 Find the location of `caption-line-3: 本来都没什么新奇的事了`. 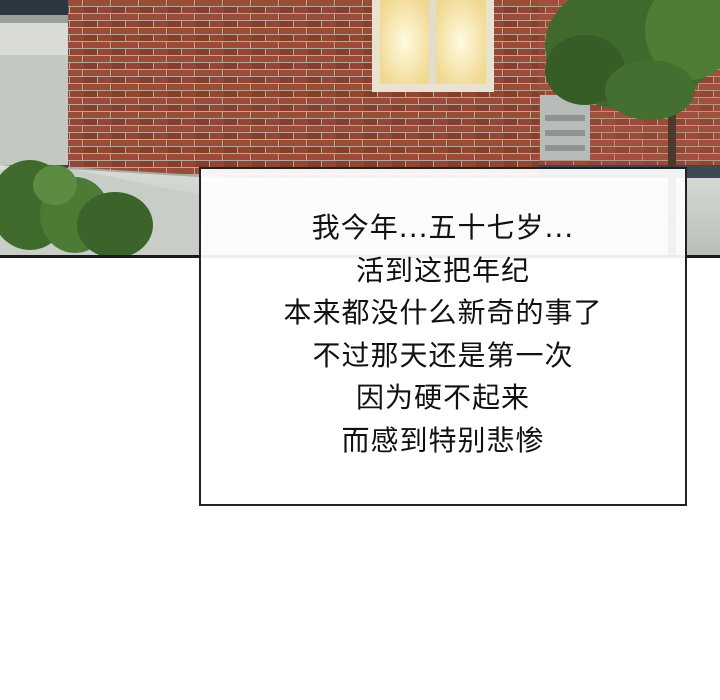

caption-line-3: 本来都没什么新奇的事了 is located at coordinates (443, 312).